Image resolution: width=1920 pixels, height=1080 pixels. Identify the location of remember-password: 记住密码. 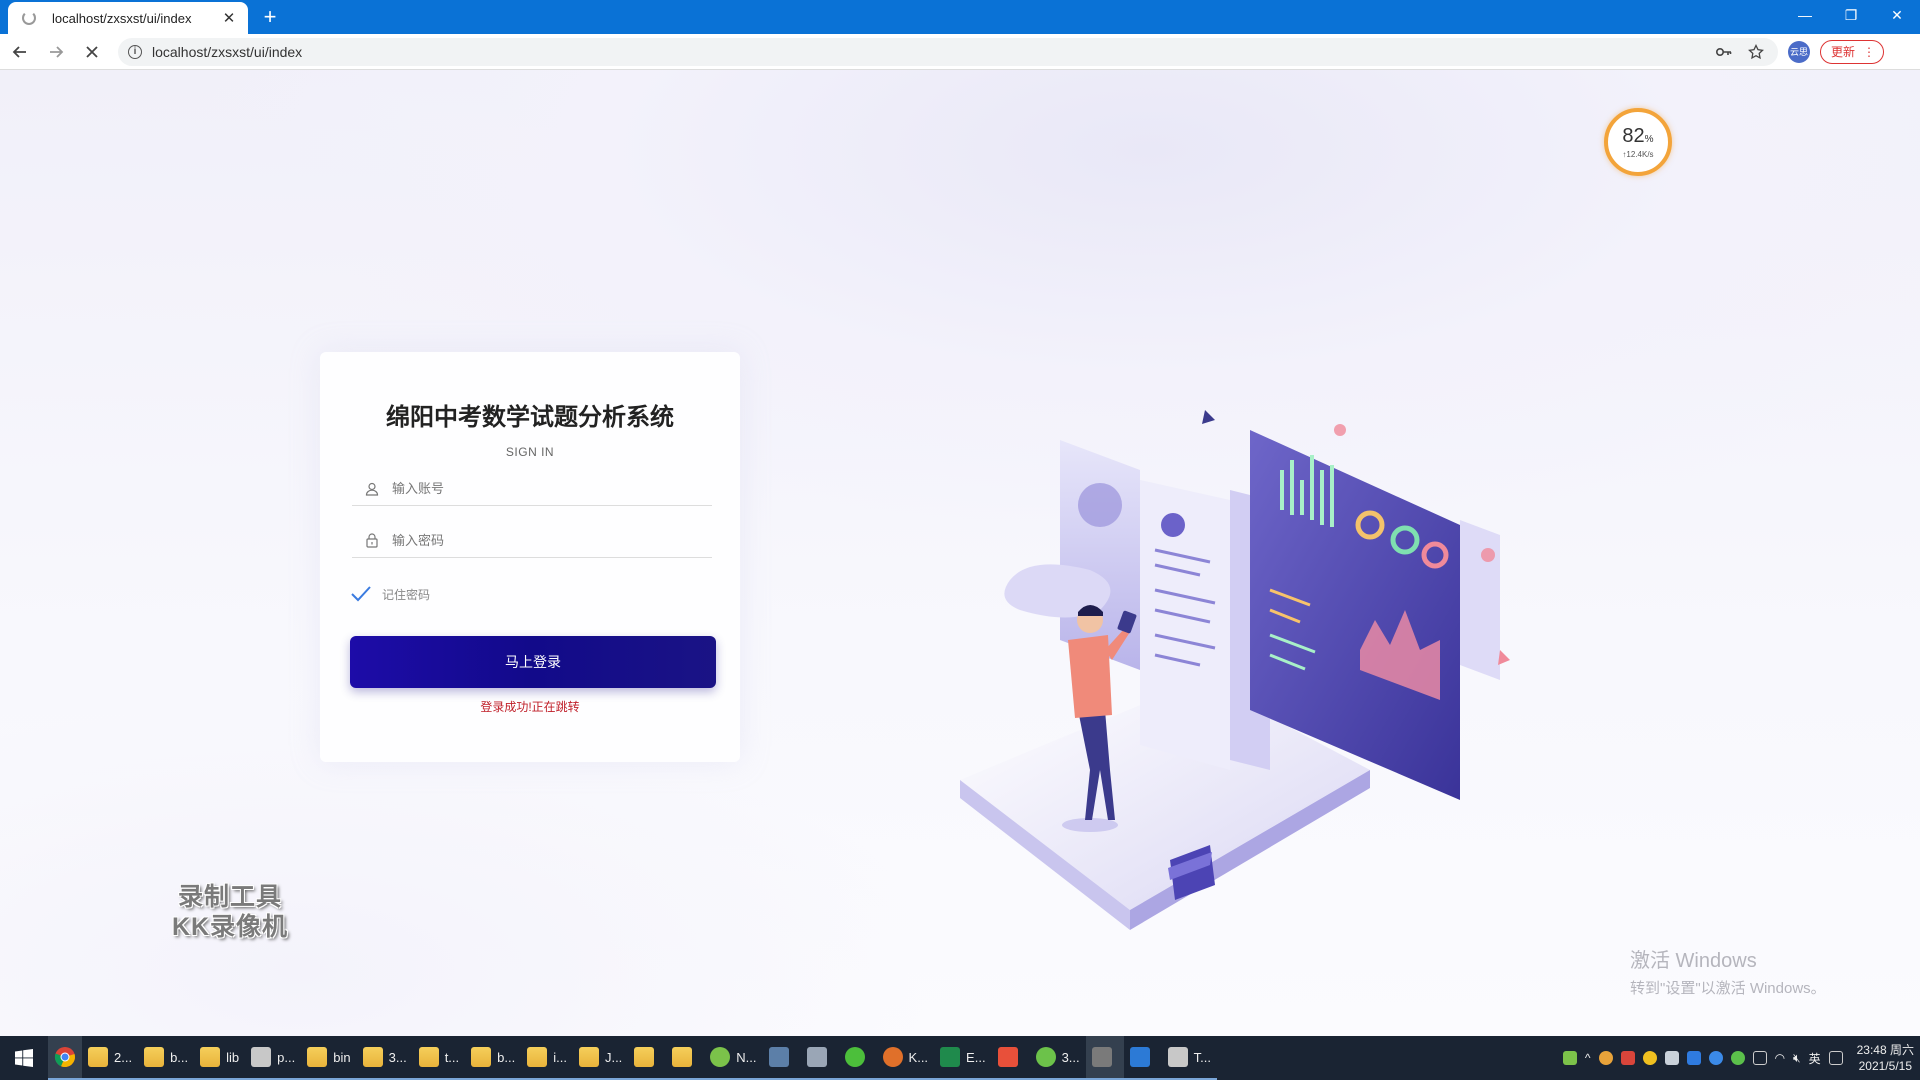
(390, 594).